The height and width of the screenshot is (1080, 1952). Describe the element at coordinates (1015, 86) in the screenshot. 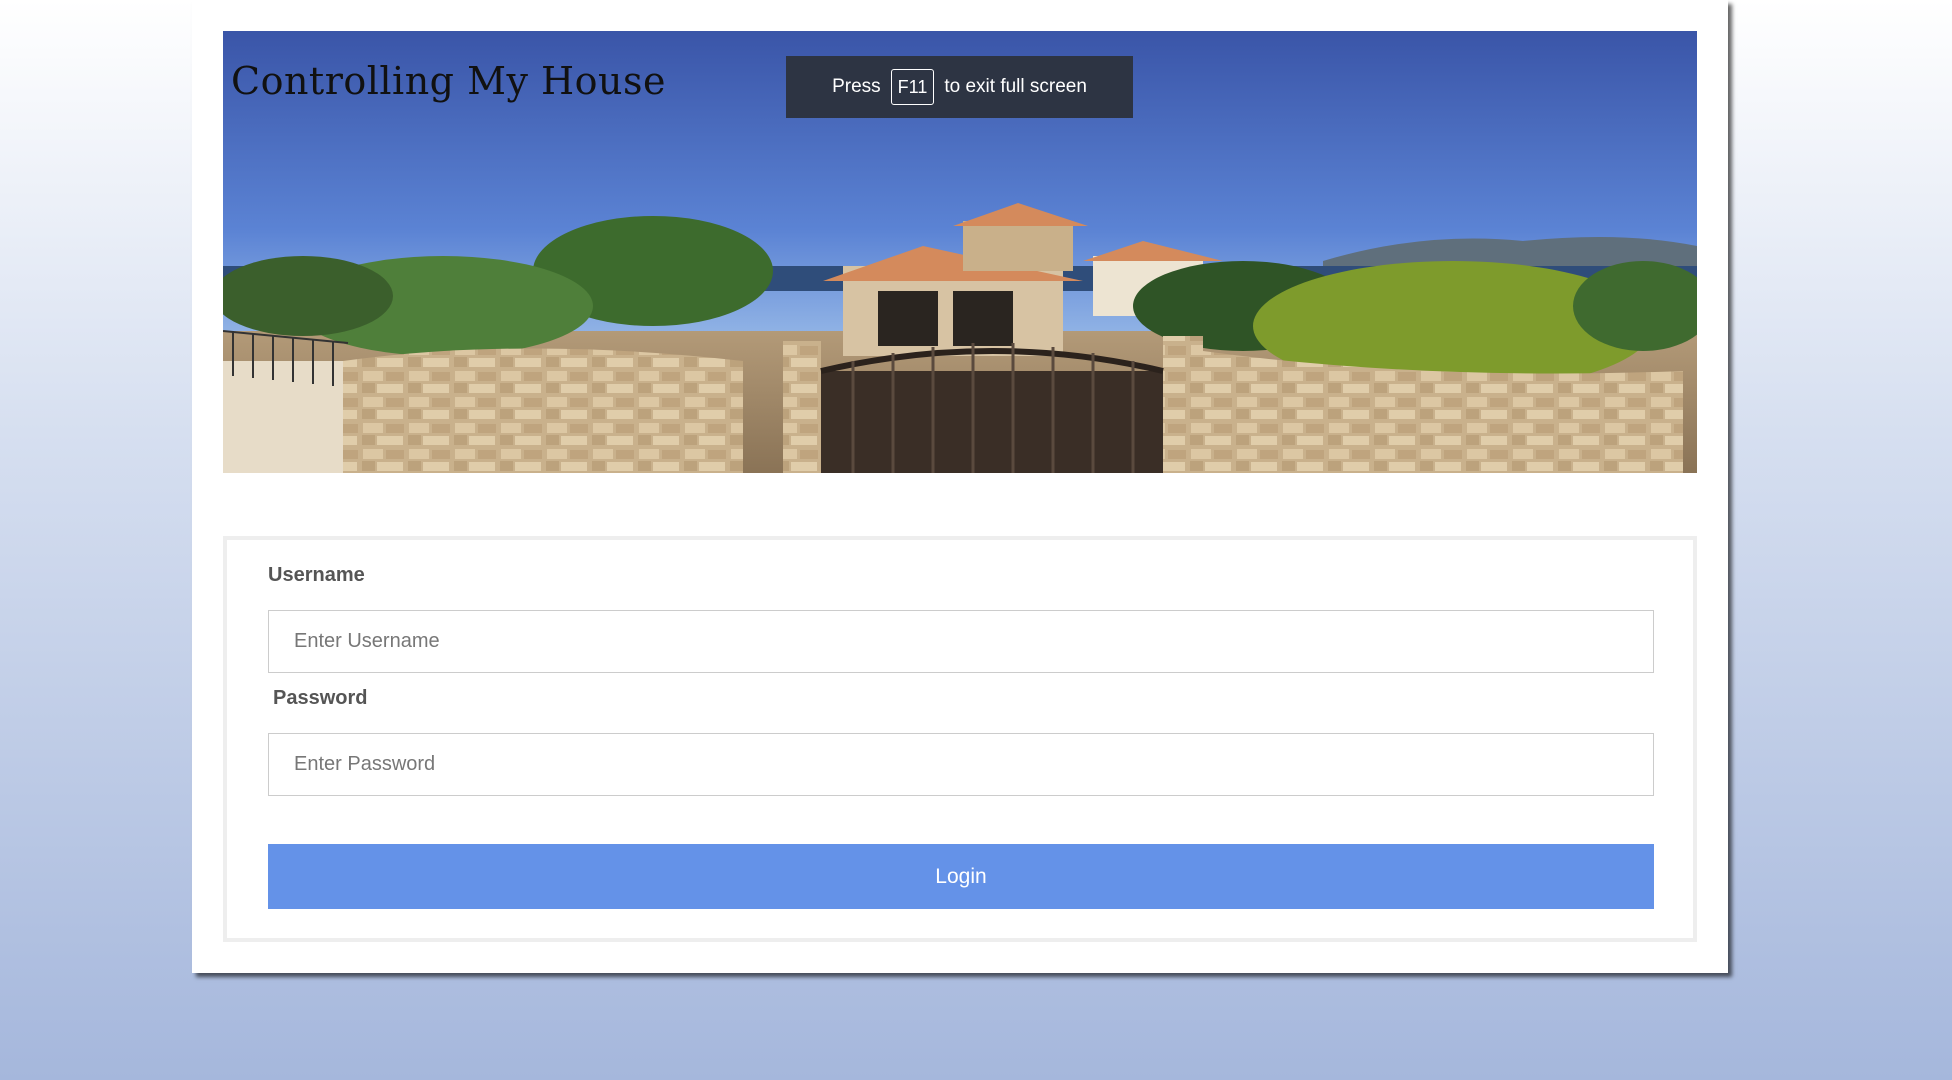

I see `notice-suffix: to exit full screen` at that location.